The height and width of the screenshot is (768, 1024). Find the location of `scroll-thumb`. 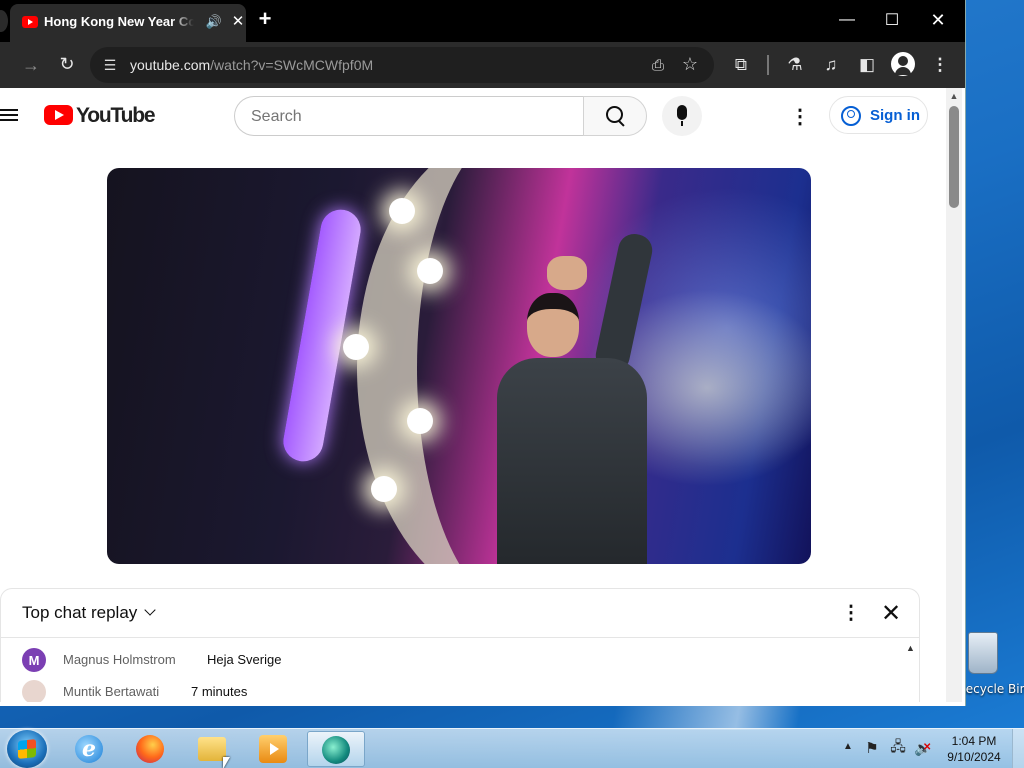

scroll-thumb is located at coordinates (954, 157).